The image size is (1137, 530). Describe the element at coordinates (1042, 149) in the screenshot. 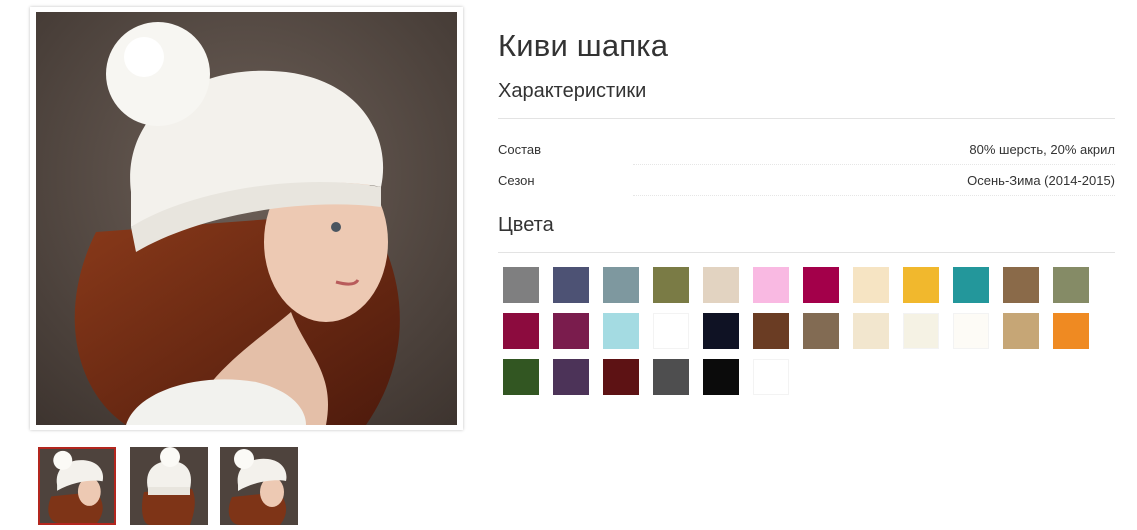

I see `characteristic-value: 80% шерсть, 20% акрил` at that location.